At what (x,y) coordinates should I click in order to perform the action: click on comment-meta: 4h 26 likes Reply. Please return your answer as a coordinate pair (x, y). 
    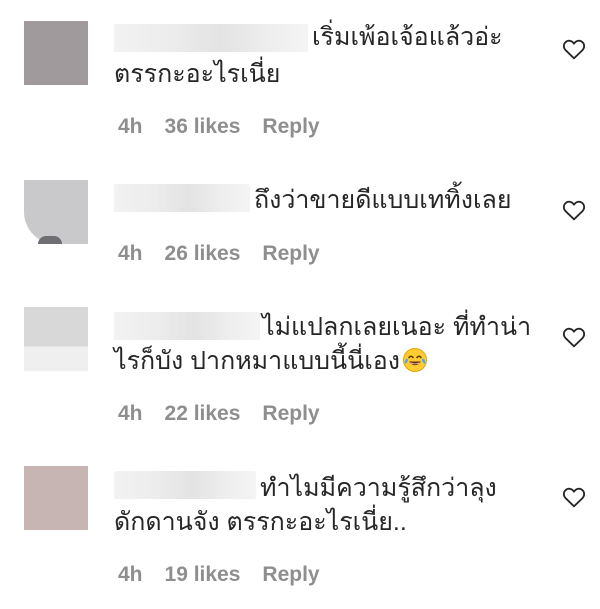
    Looking at the image, I should click on (230, 254).